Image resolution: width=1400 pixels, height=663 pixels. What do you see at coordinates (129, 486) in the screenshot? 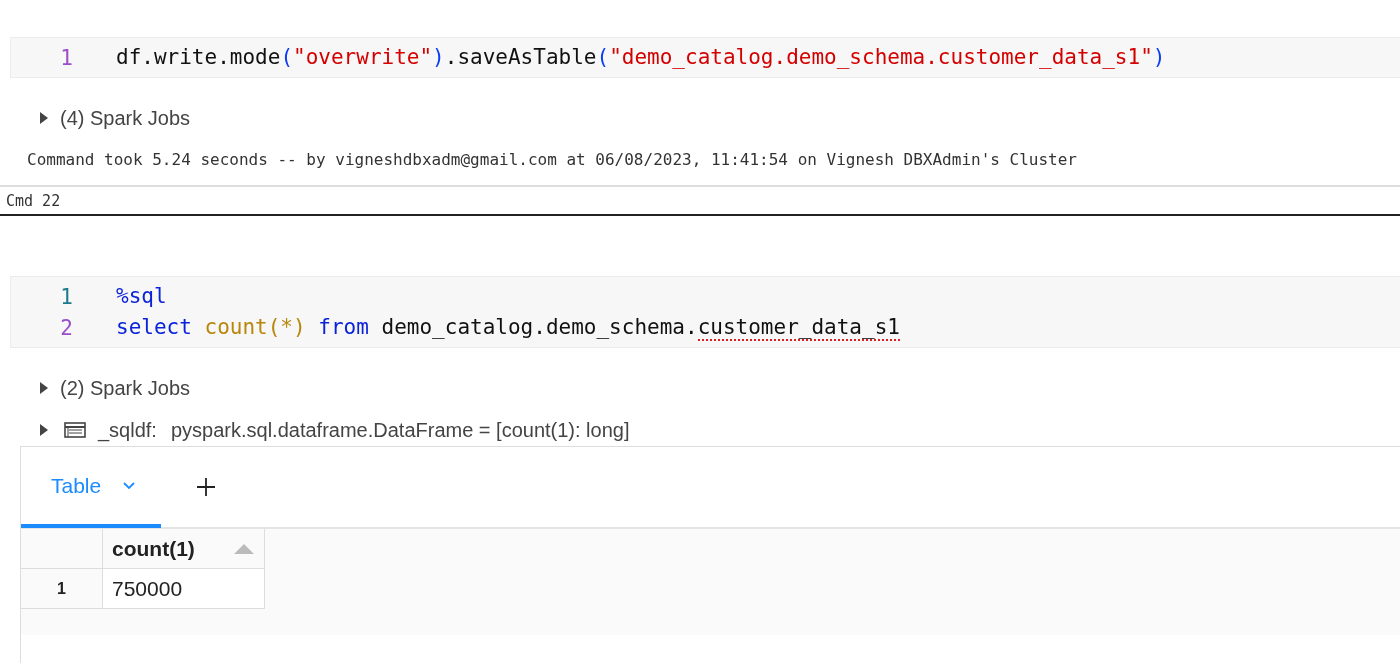
I see `chevron-down-icon` at bounding box center [129, 486].